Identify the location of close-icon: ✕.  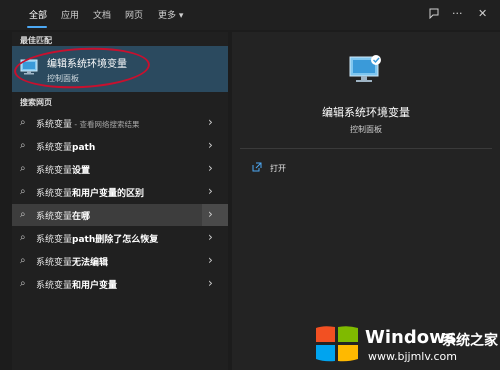
(482, 13).